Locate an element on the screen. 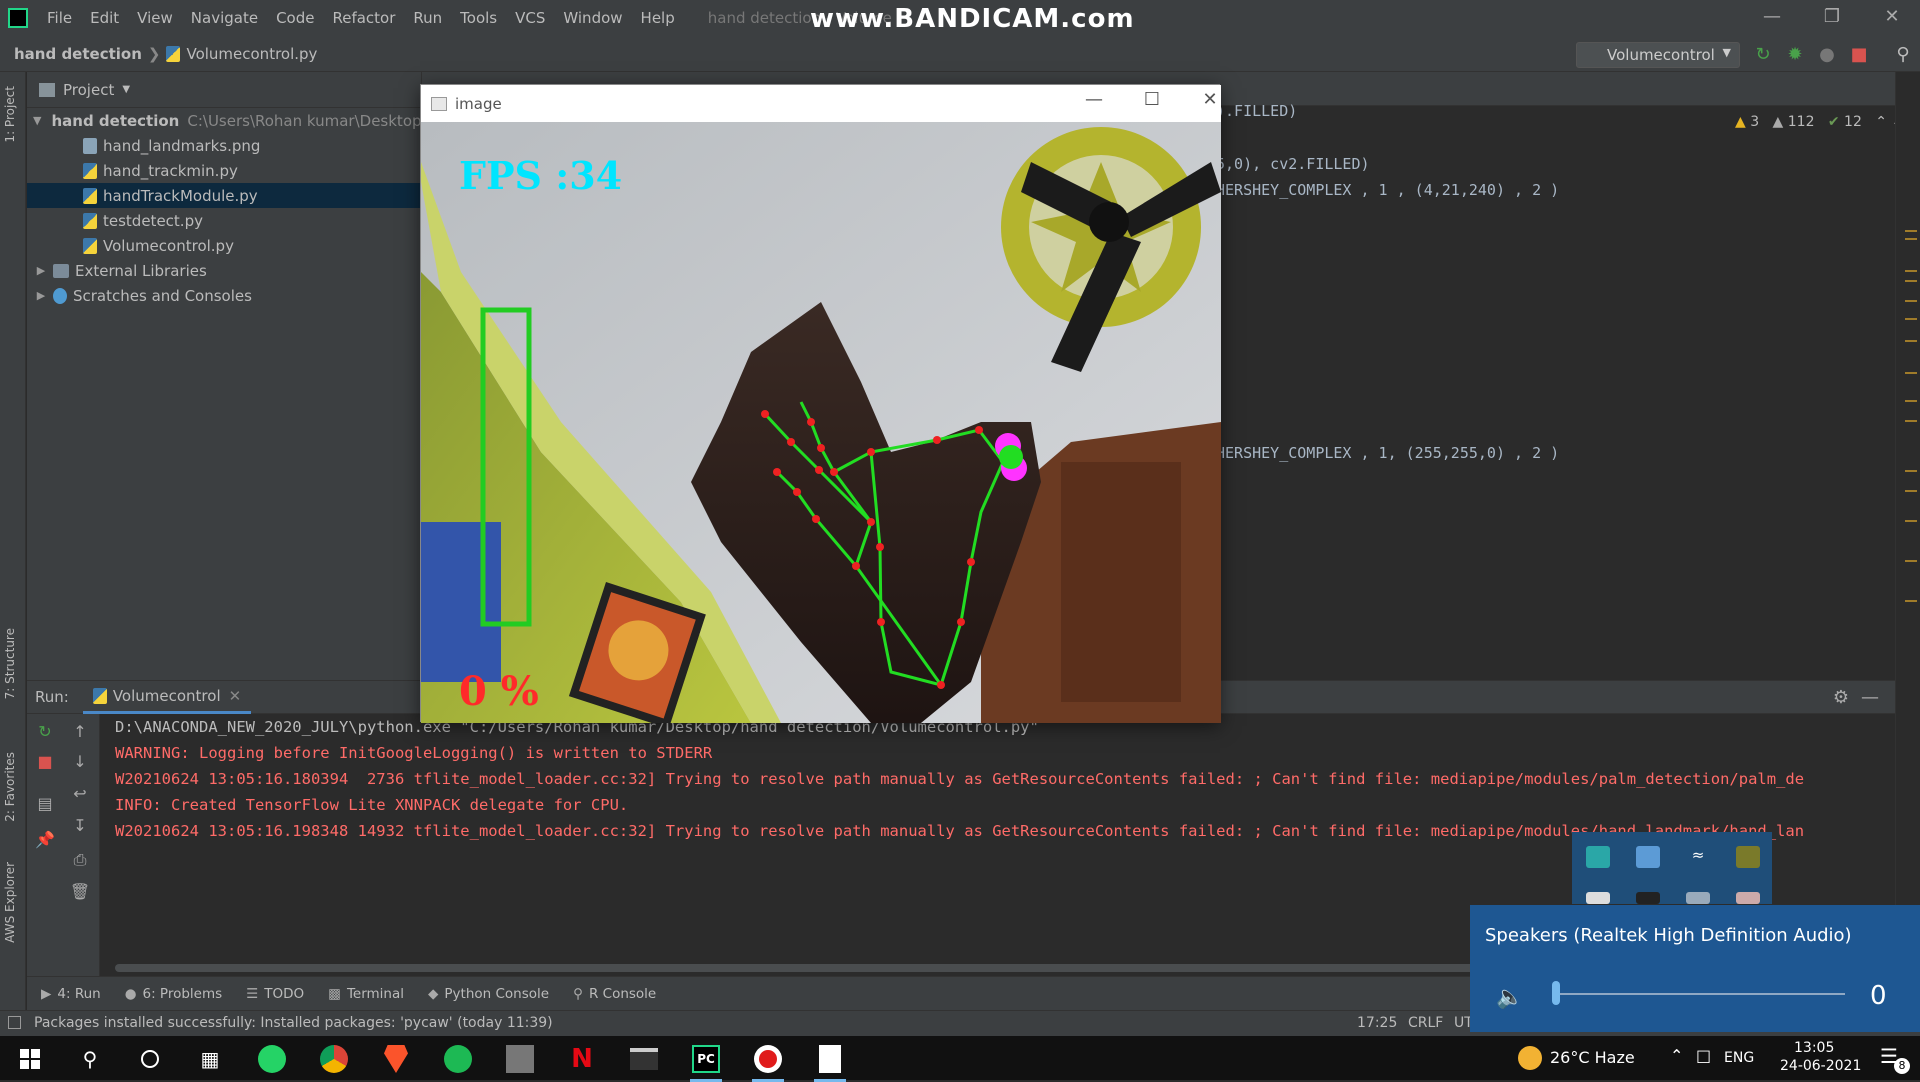 The image size is (1920, 1082). tab-run: ▶ 4: Run is located at coordinates (71, 994).